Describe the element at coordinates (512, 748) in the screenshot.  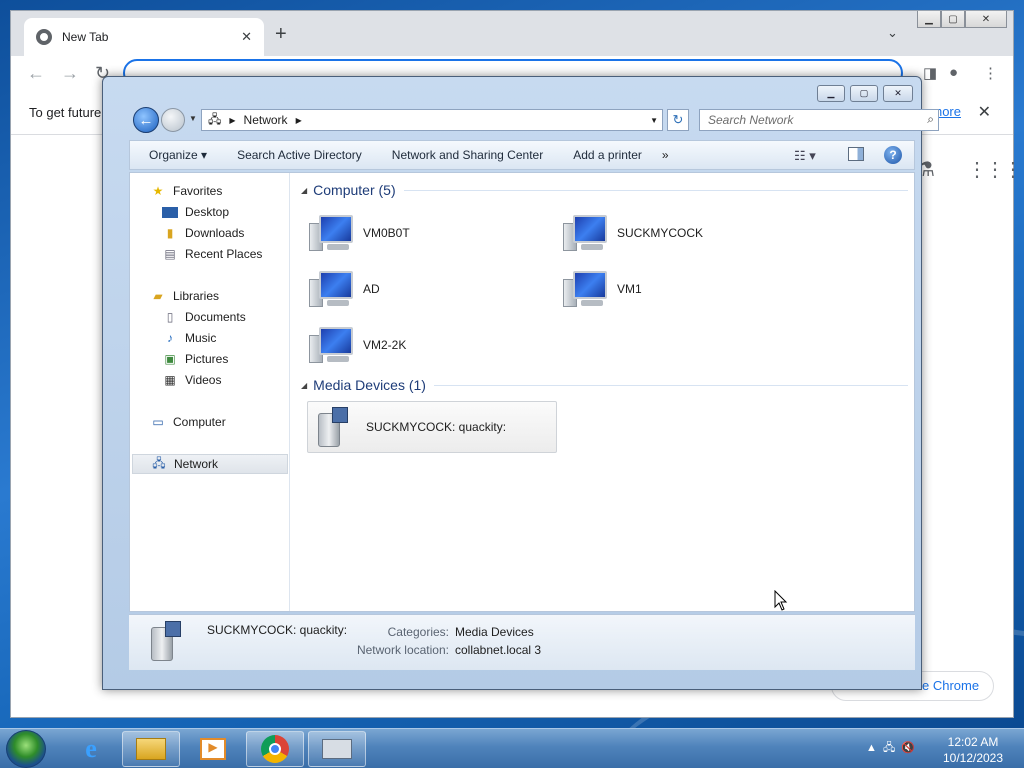
I see `taskbar: e ▶ ▲ 🖧 🔇 12:02 AM 10/12/2023` at that location.